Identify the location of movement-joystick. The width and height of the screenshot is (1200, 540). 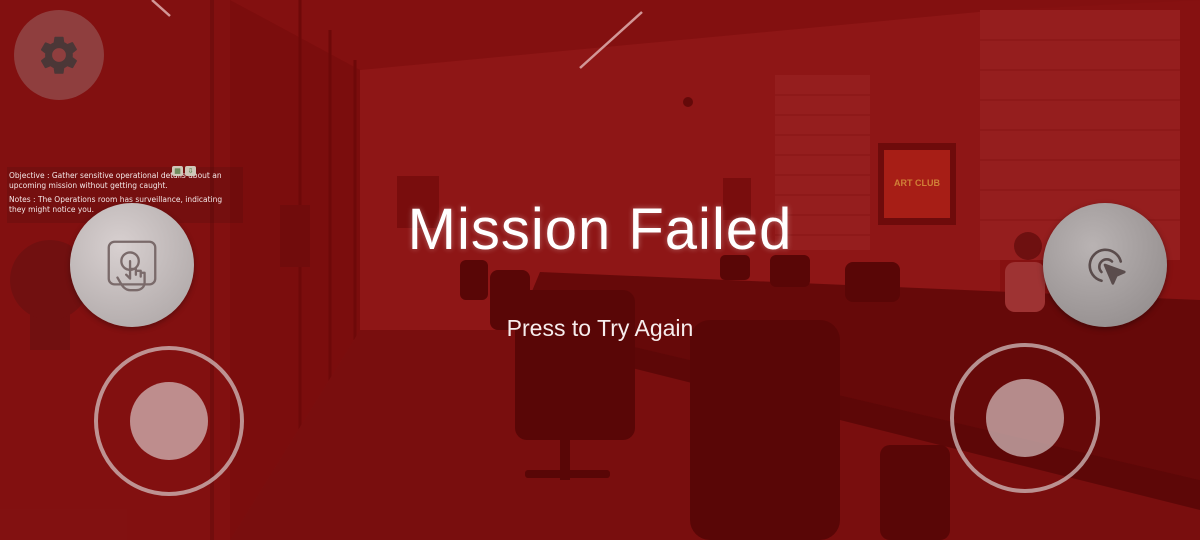
(169, 421).